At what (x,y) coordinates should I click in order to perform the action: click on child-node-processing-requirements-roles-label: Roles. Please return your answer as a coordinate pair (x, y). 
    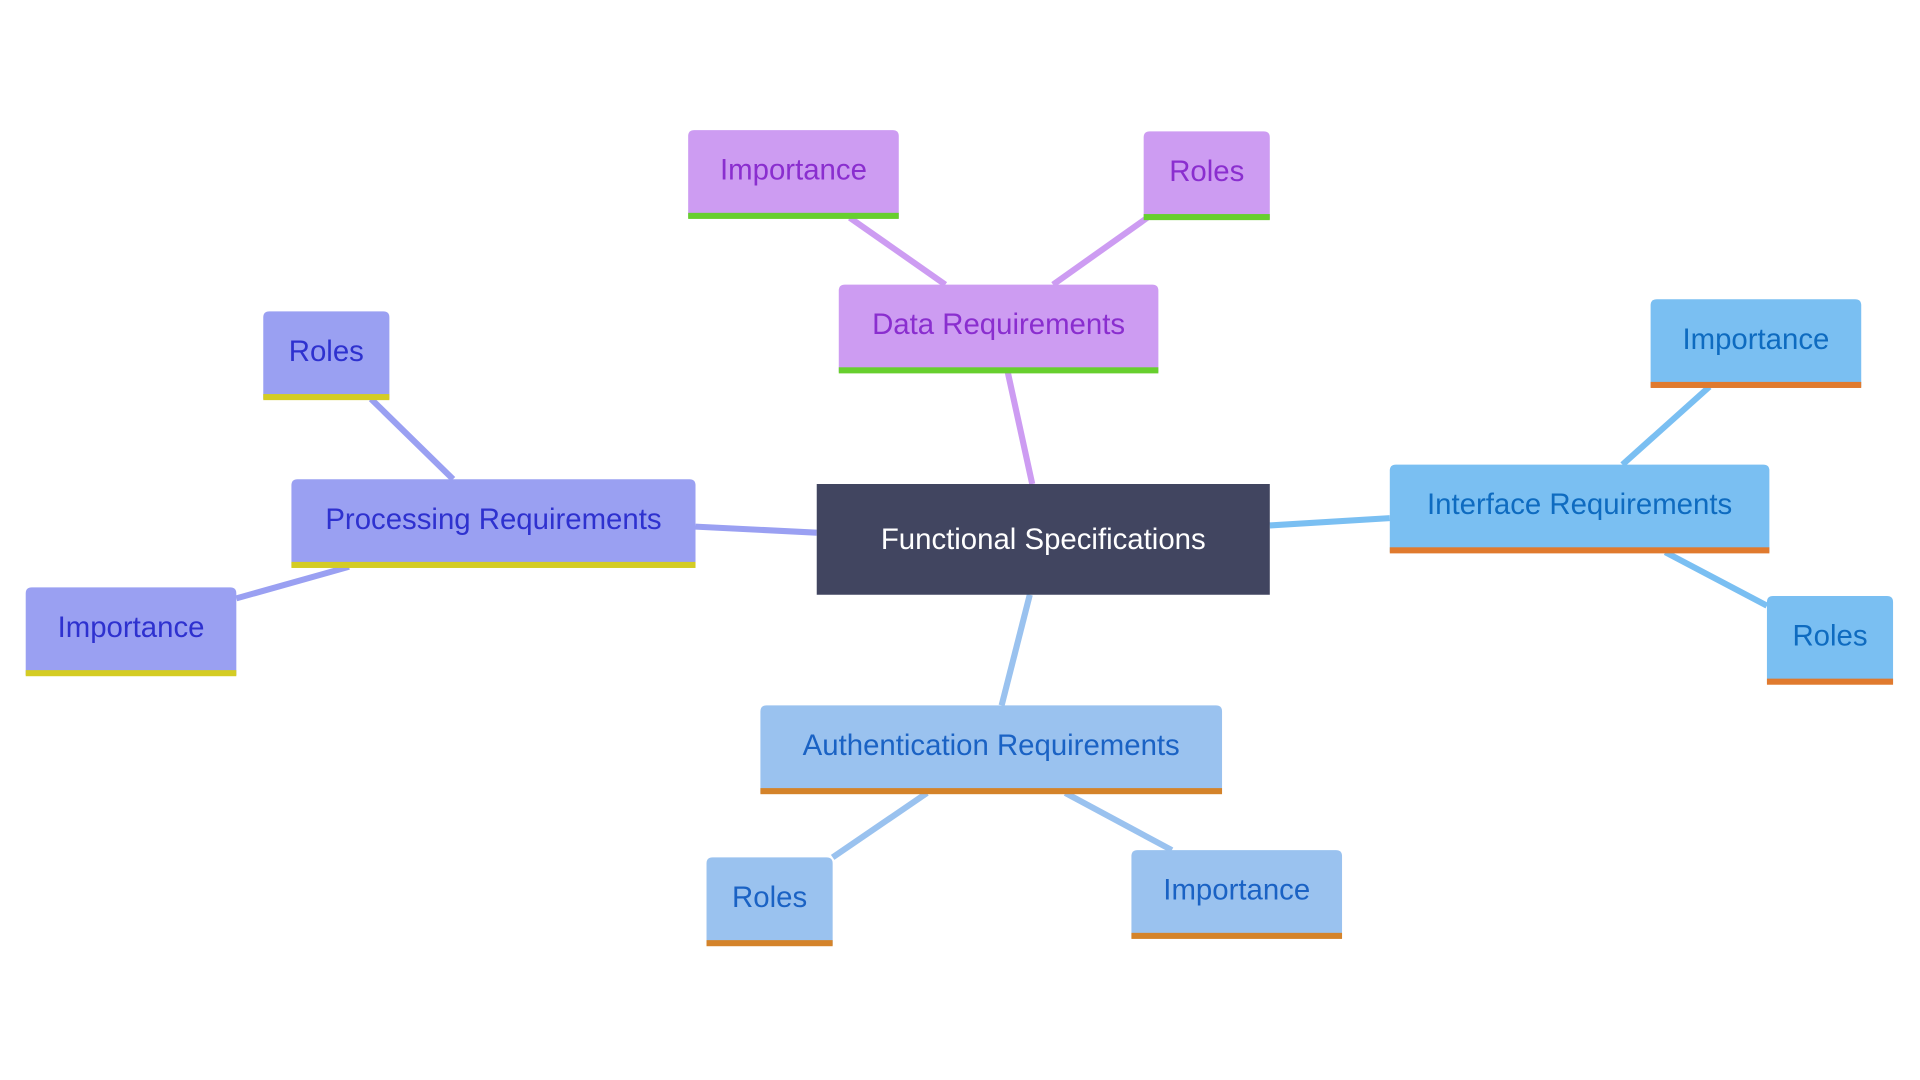
    Looking at the image, I should click on (326, 351).